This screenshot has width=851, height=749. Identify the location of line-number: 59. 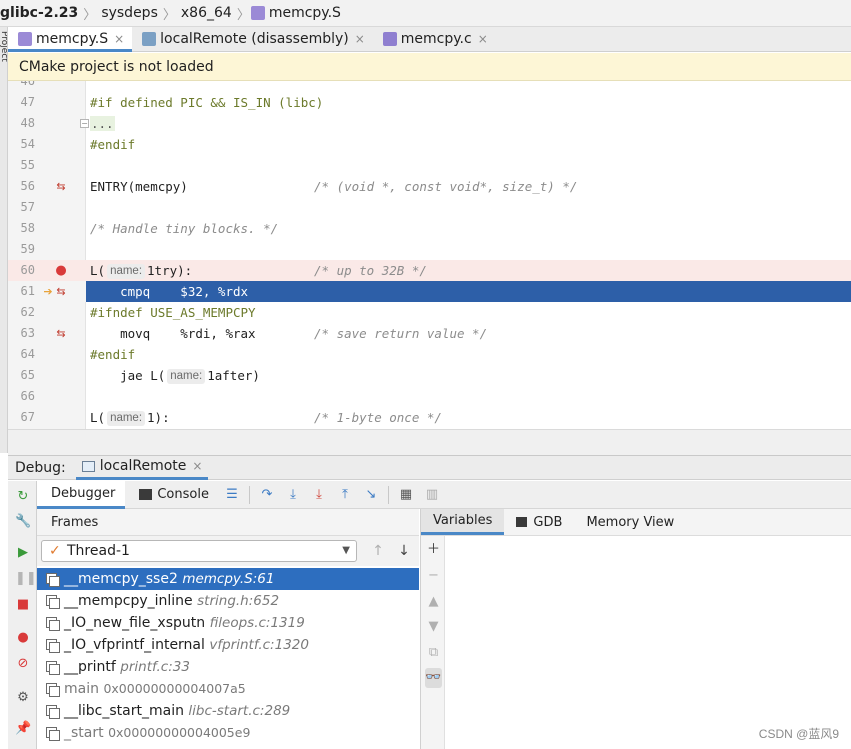
(27, 249).